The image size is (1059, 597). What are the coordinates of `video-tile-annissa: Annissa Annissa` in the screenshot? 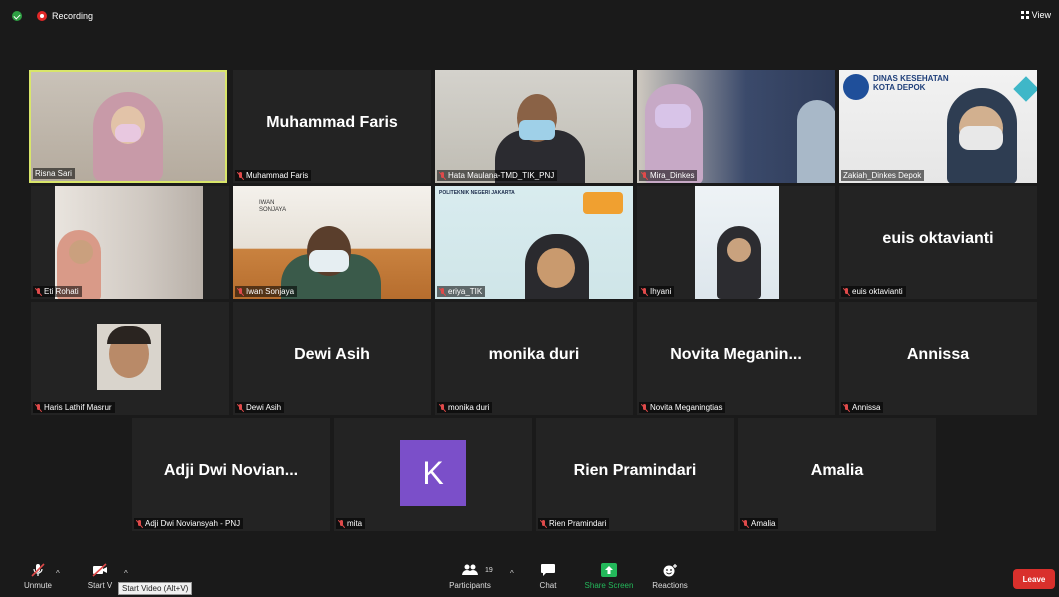 It's located at (938, 358).